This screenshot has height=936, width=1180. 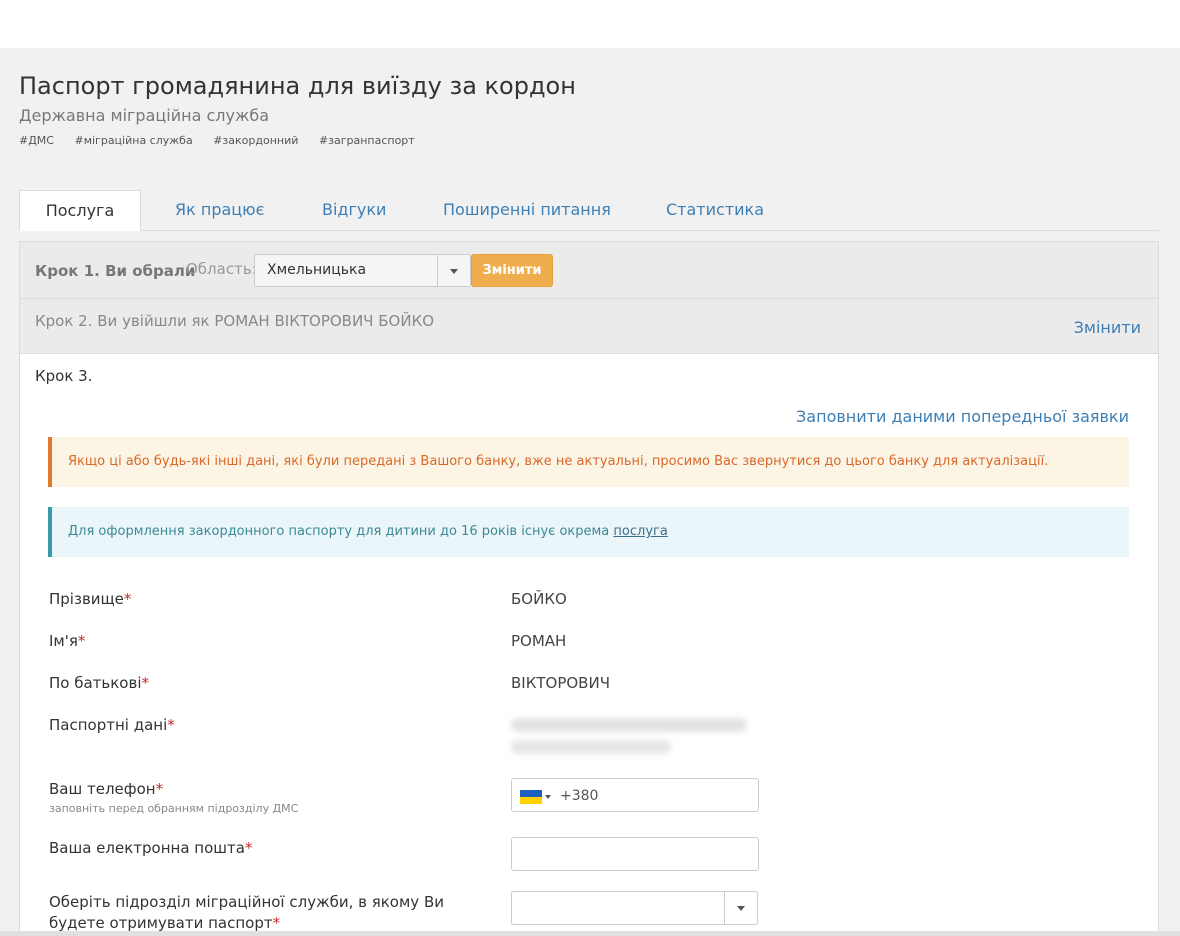 What do you see at coordinates (133, 140) in the screenshot?
I see `tag: #міграційна служба` at bounding box center [133, 140].